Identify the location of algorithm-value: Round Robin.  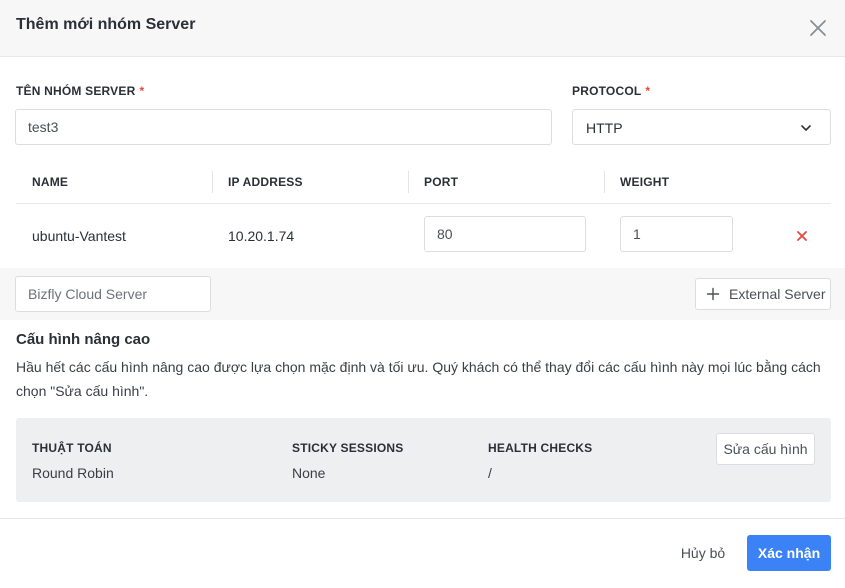
(73, 473).